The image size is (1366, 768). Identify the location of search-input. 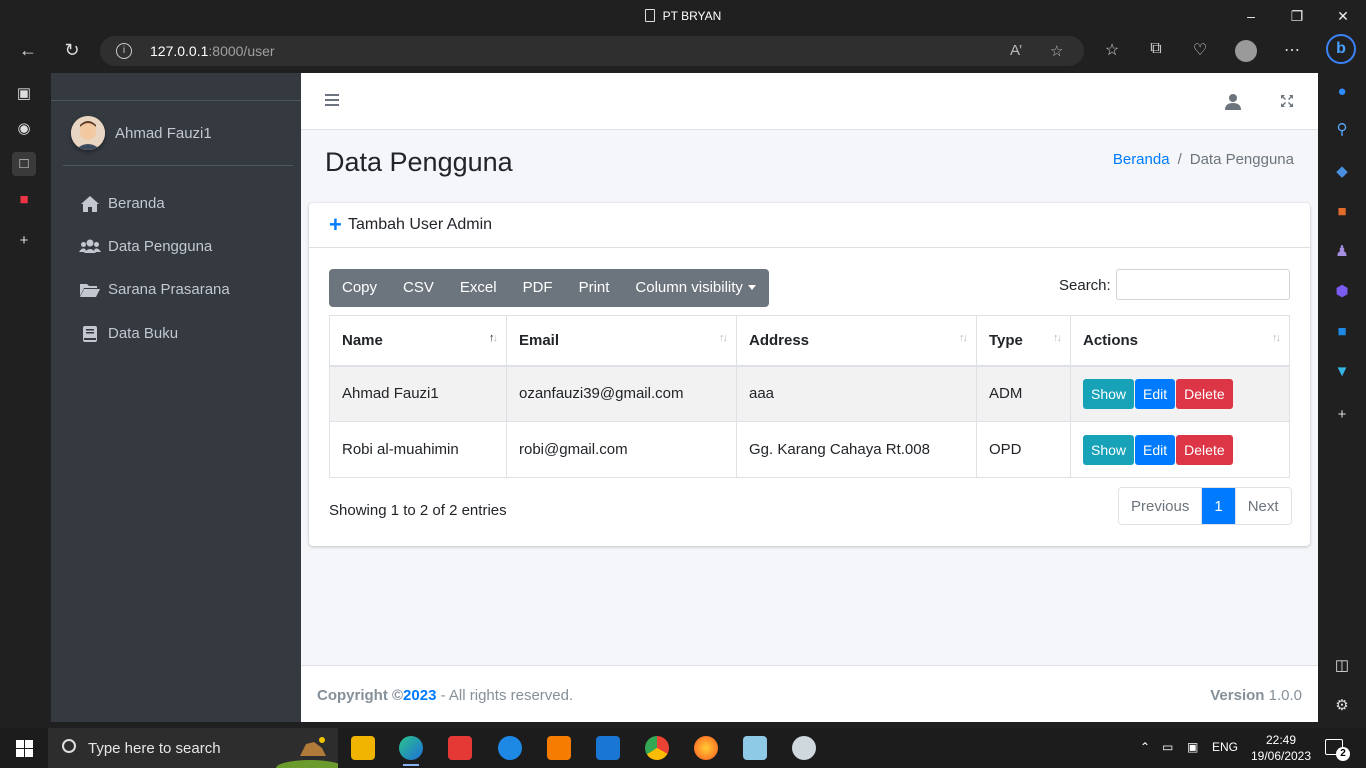
(1203, 284).